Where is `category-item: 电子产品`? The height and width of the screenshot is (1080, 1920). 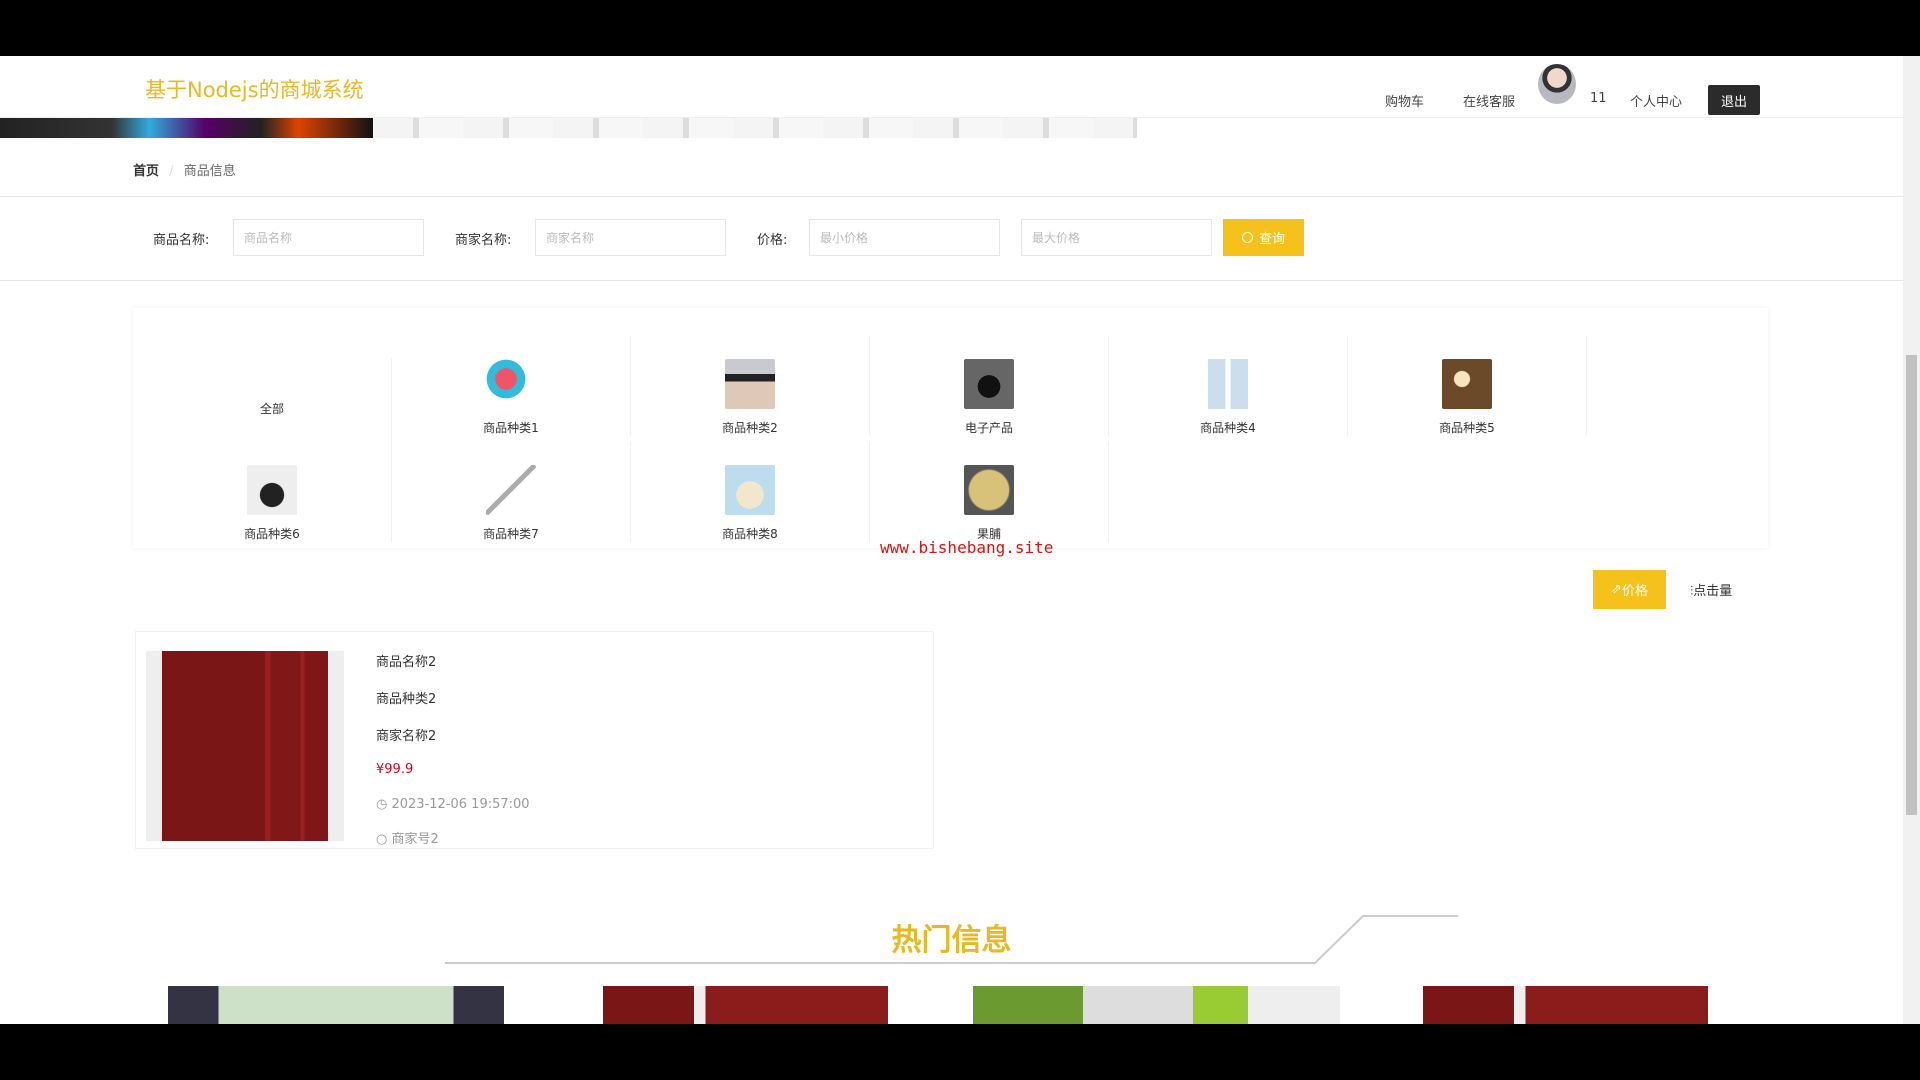
category-item: 电子产品 is located at coordinates (989, 386).